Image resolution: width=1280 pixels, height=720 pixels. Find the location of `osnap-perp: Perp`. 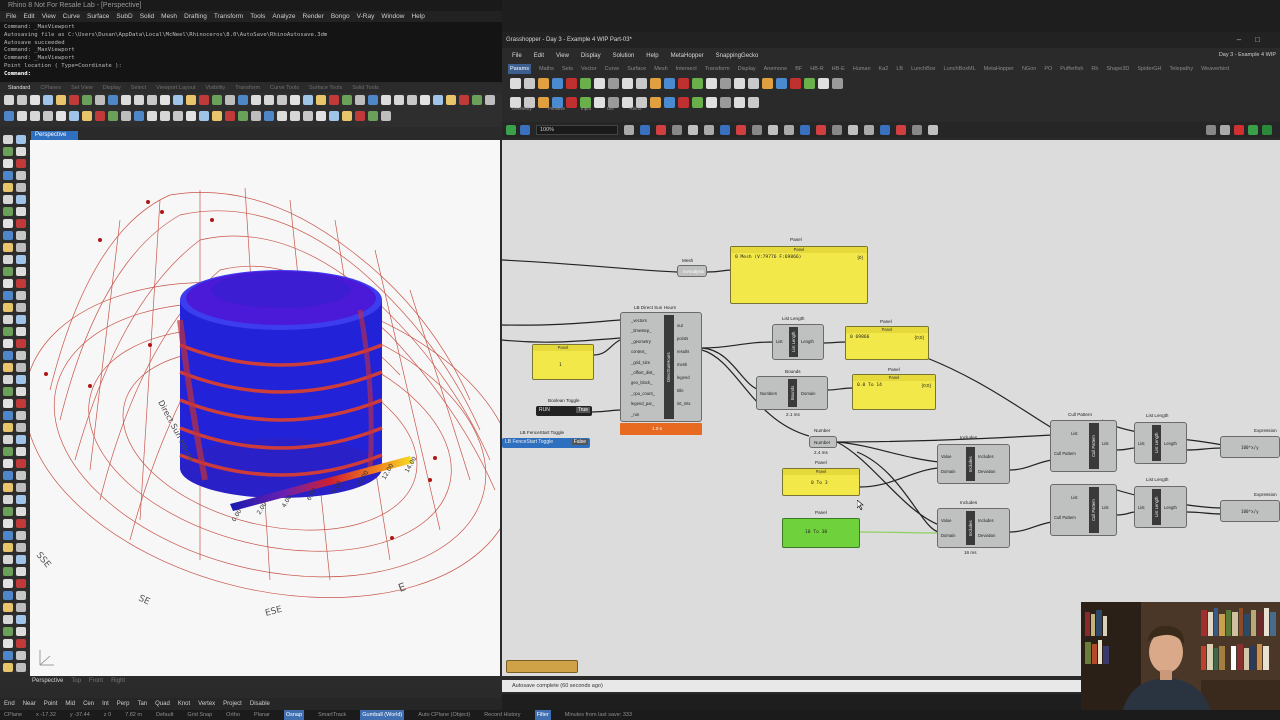

osnap-perp: Perp is located at coordinates (123, 704).